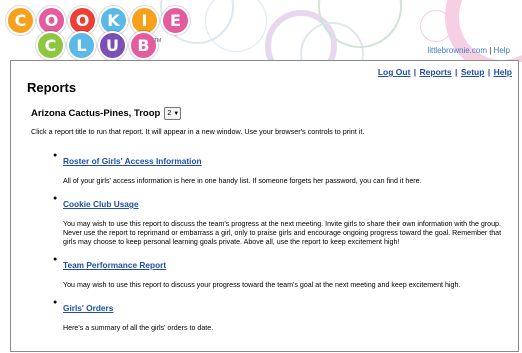 This screenshot has height=353, width=522. Describe the element at coordinates (81, 45) in the screenshot. I see `logo-letter: L` at that location.